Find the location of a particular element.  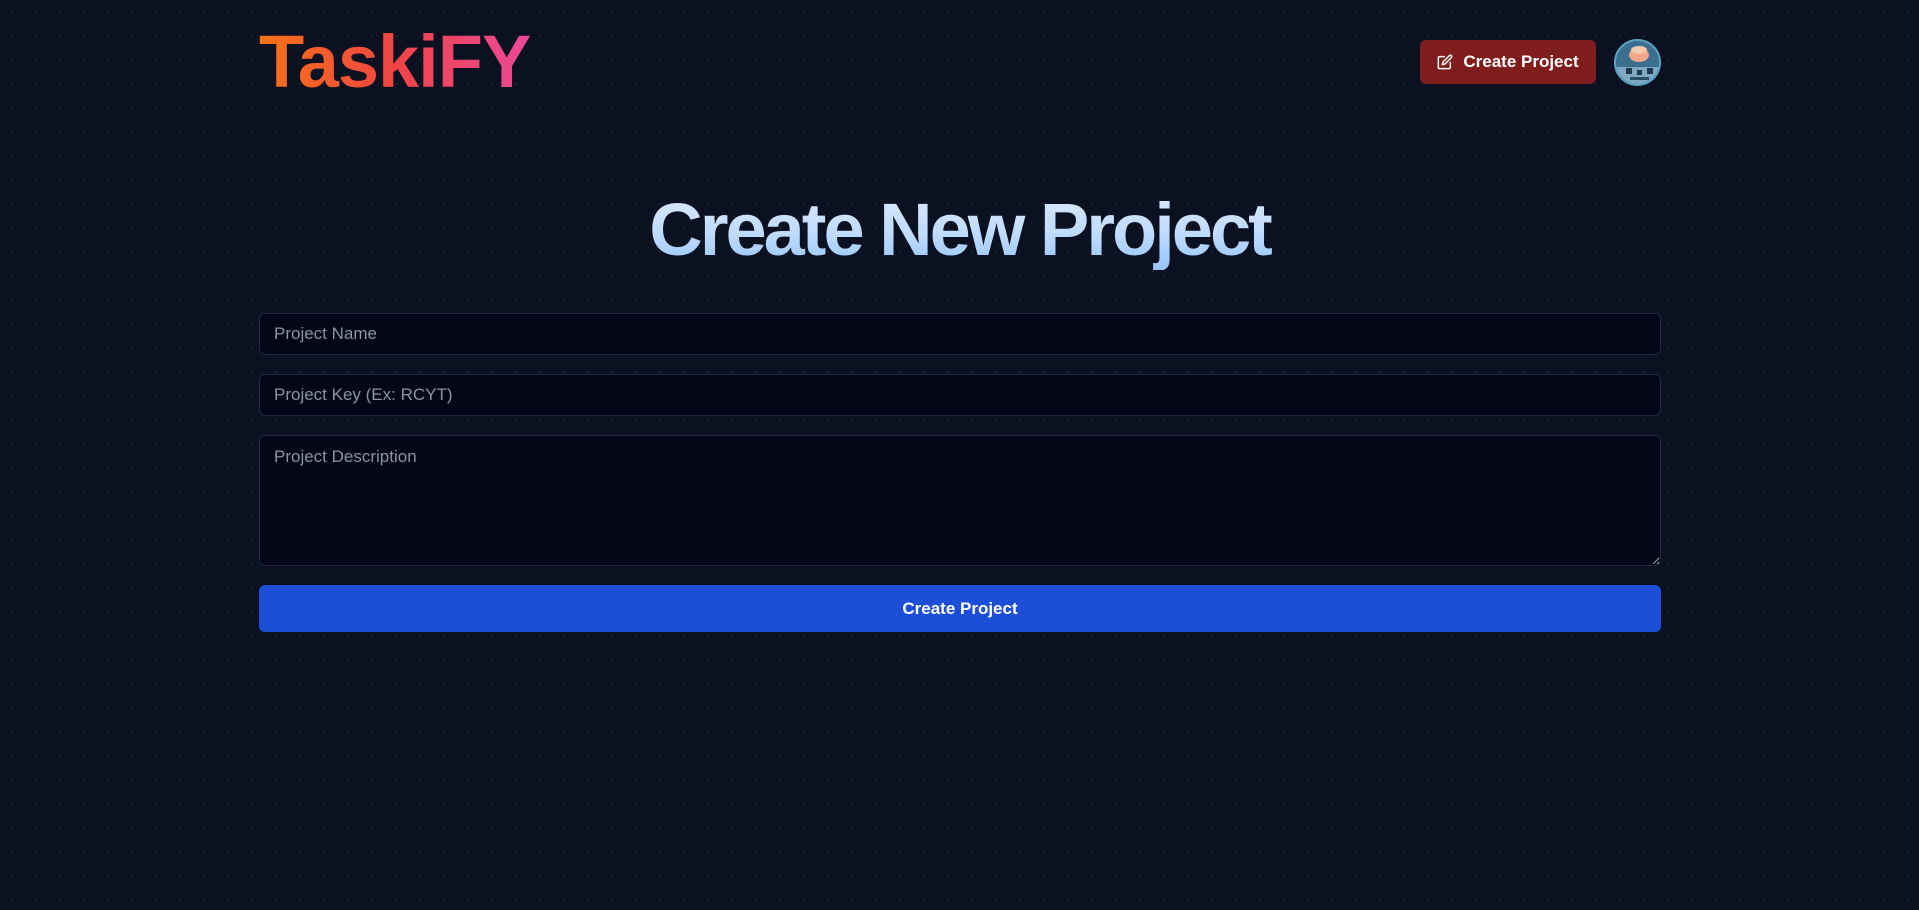

header-create-project-label: Create Project is located at coordinates (1521, 61).